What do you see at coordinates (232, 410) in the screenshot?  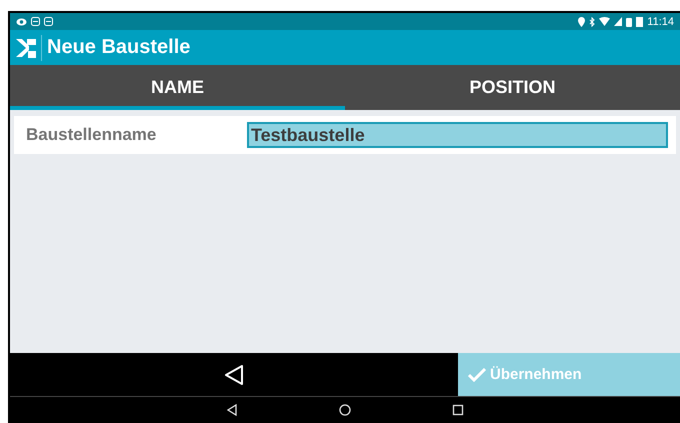 I see `back-icon` at bounding box center [232, 410].